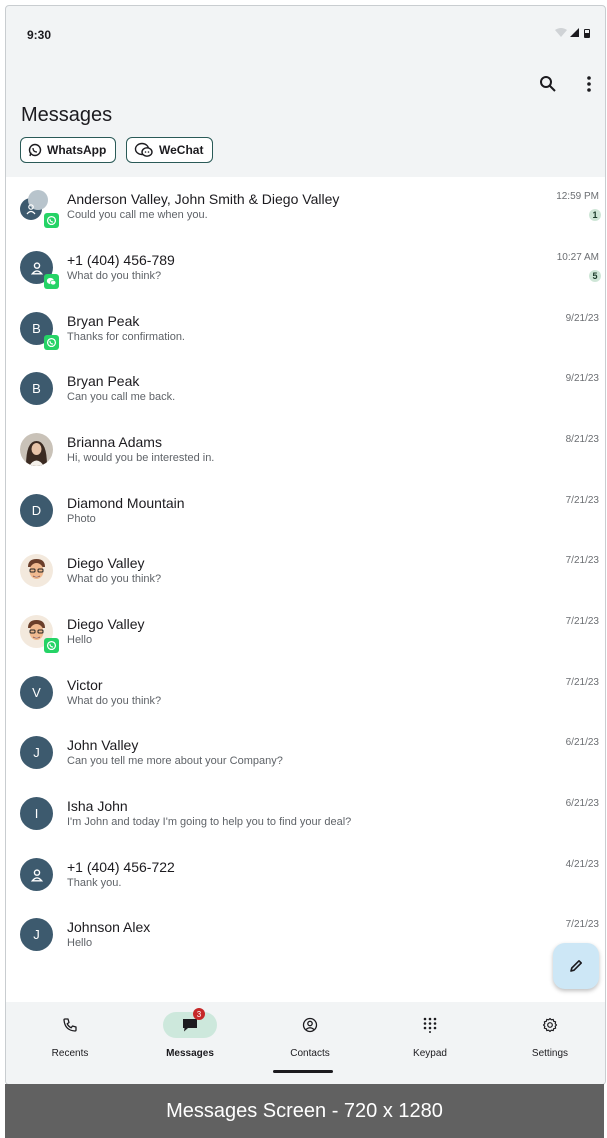 This screenshot has height=1138, width=607. What do you see at coordinates (305, 935) in the screenshot?
I see `conversation-row: J Johnson Alex Hello 7/21/23` at bounding box center [305, 935].